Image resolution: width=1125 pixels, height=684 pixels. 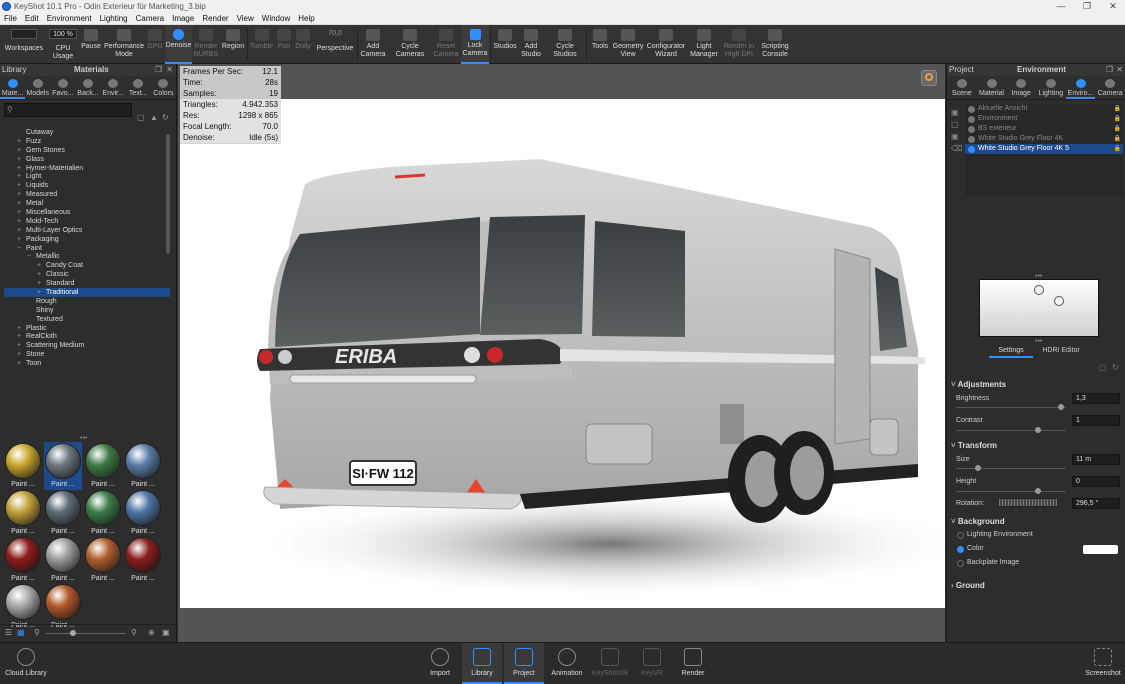 I want to click on tree-item: + Classic, so click(x=87, y=274).